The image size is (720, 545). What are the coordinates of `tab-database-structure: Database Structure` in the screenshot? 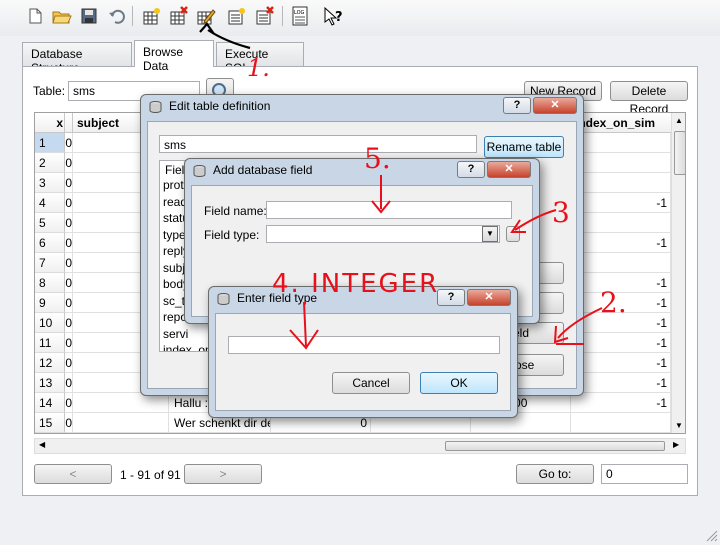 It's located at (77, 58).